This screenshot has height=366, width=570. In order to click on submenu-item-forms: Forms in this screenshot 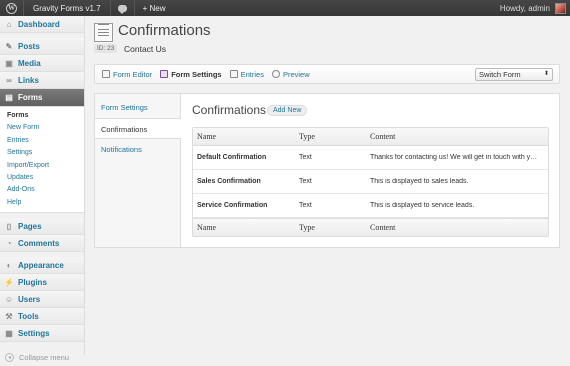, I will do `click(42, 116)`.